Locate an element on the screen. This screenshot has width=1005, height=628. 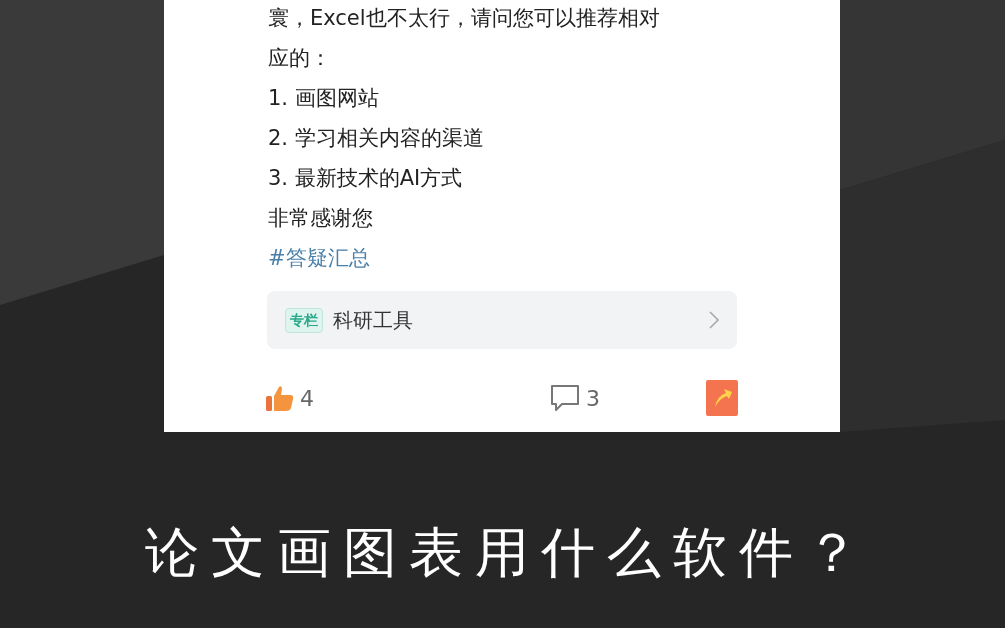
post-text-line: 寰，Excel也不太行，请问您可以推荐相对 is located at coordinates (464, 18).